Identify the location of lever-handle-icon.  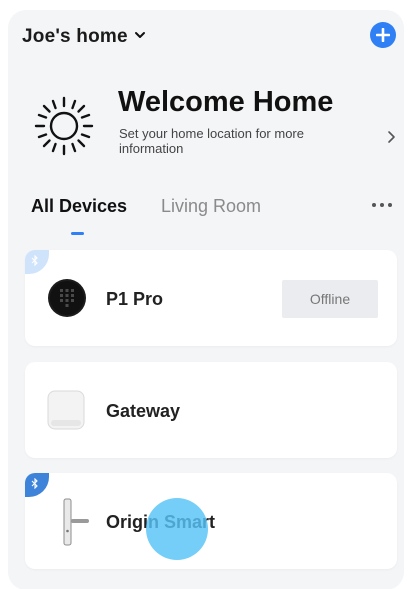
(76, 522).